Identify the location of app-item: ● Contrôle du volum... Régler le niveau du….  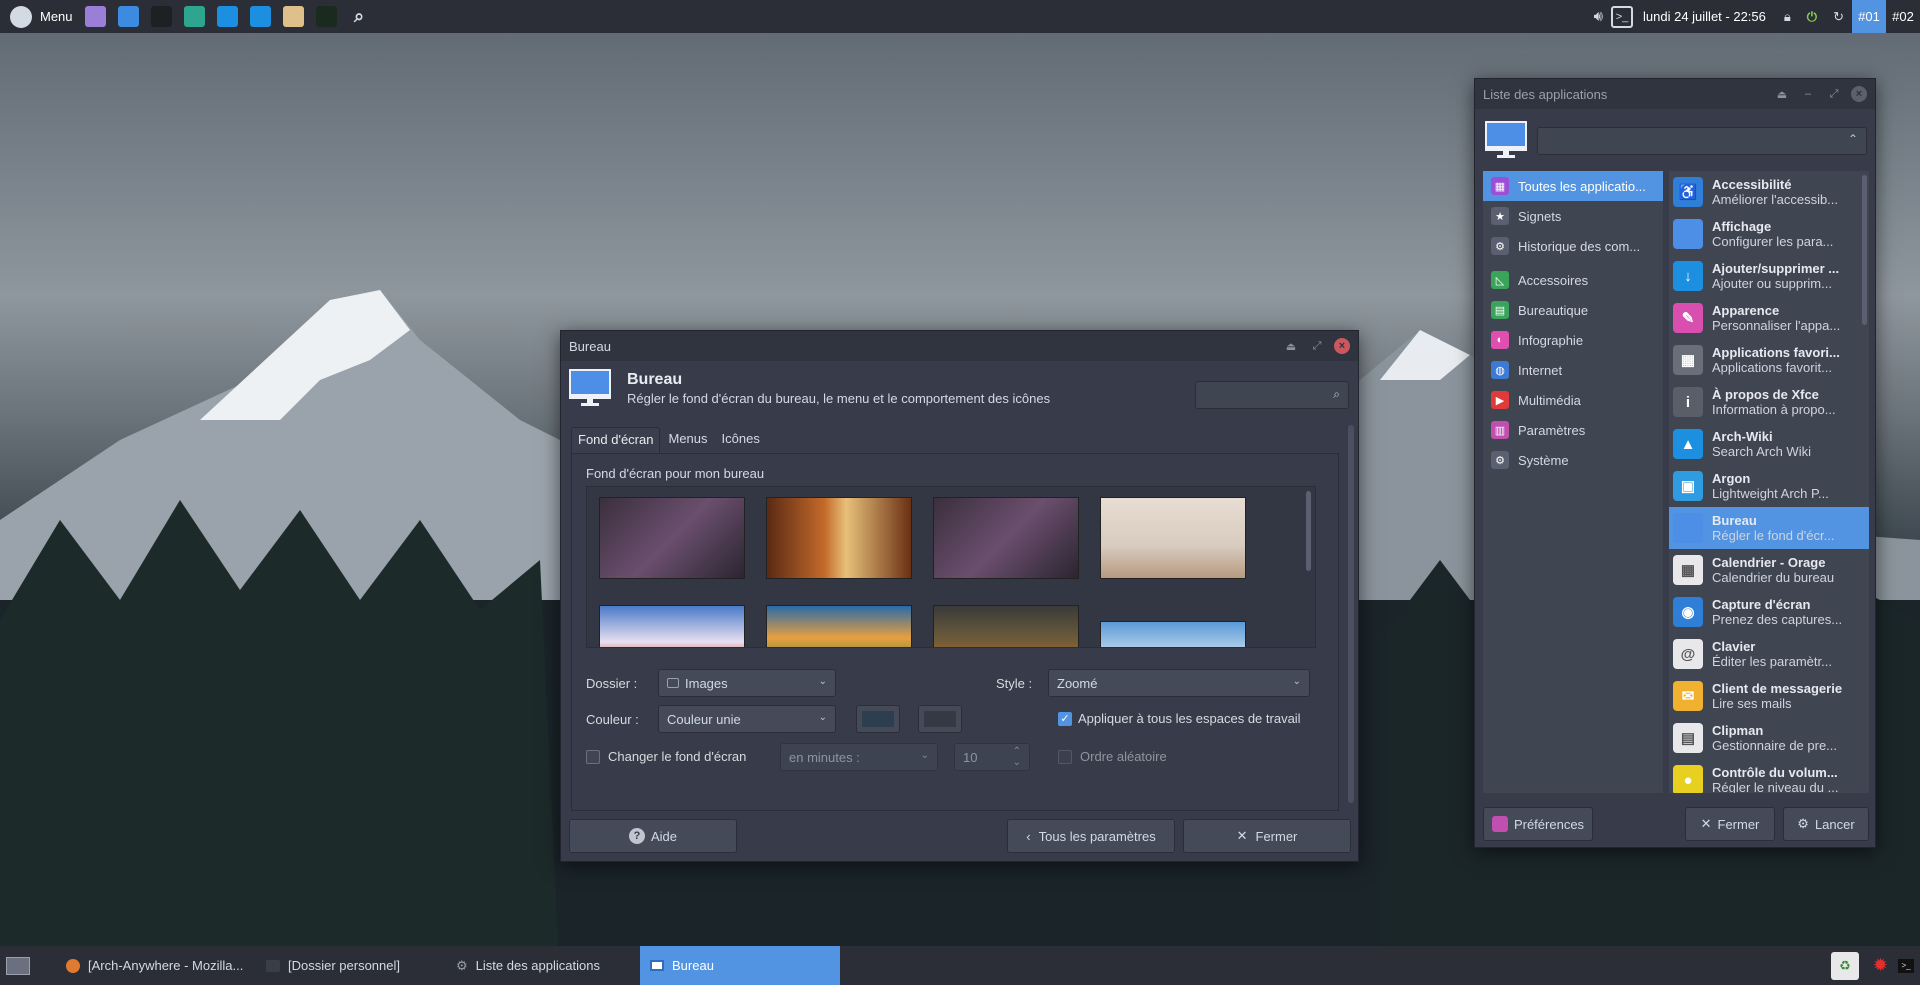
(1769, 776).